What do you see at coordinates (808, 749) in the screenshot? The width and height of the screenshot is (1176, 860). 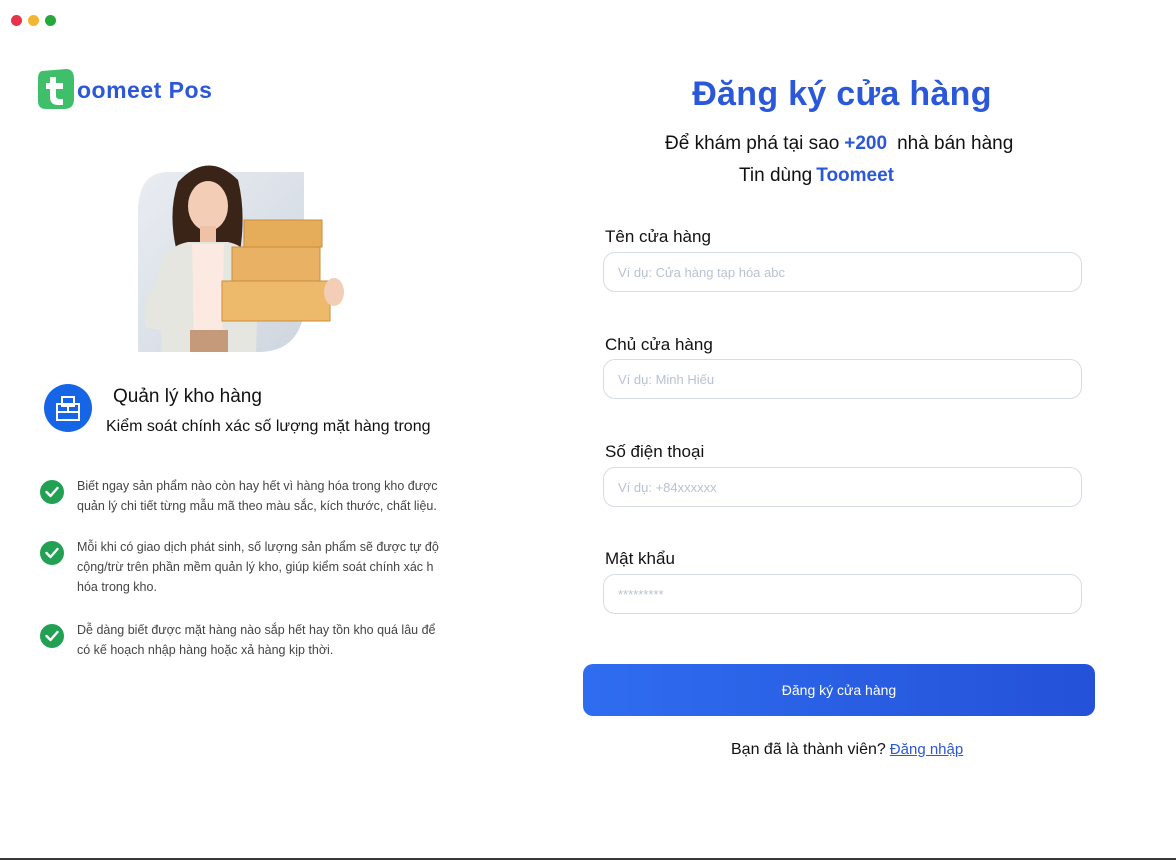 I see `member-prompt-text: Bạn đã là thành viên?` at bounding box center [808, 749].